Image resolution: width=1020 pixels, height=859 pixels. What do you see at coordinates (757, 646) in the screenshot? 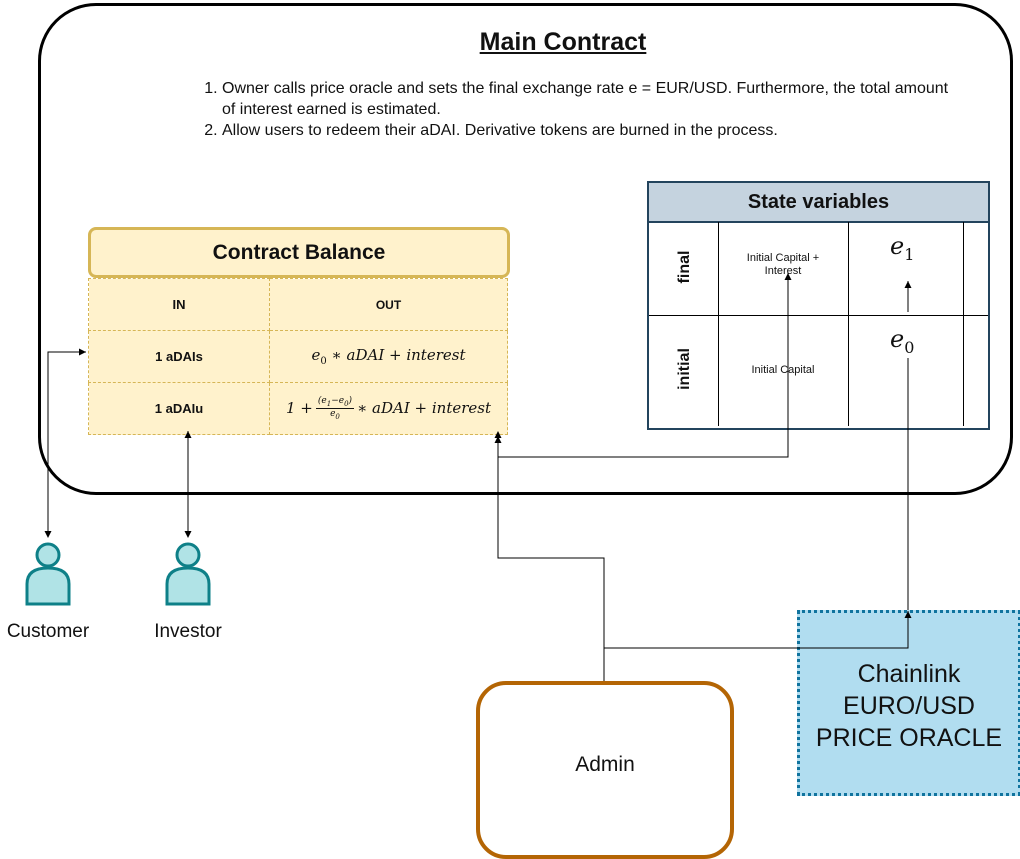
I see `admin-oracle-link` at bounding box center [757, 646].